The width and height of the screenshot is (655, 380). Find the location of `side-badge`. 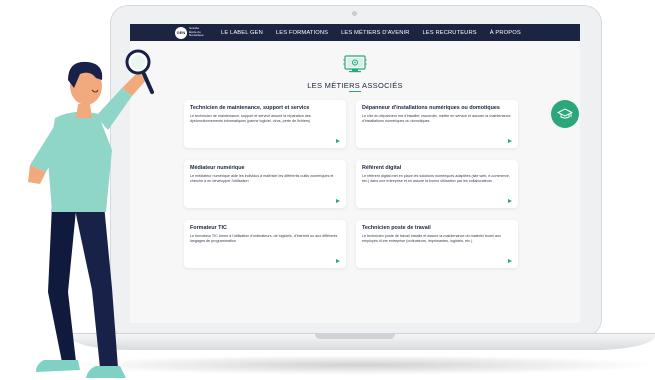

side-badge is located at coordinates (565, 114).